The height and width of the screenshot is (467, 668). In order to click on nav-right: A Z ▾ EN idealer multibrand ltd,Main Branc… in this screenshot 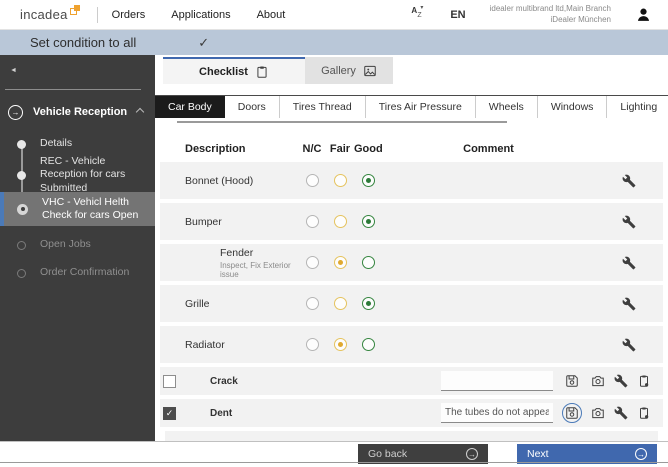, I will do `click(531, 14)`.